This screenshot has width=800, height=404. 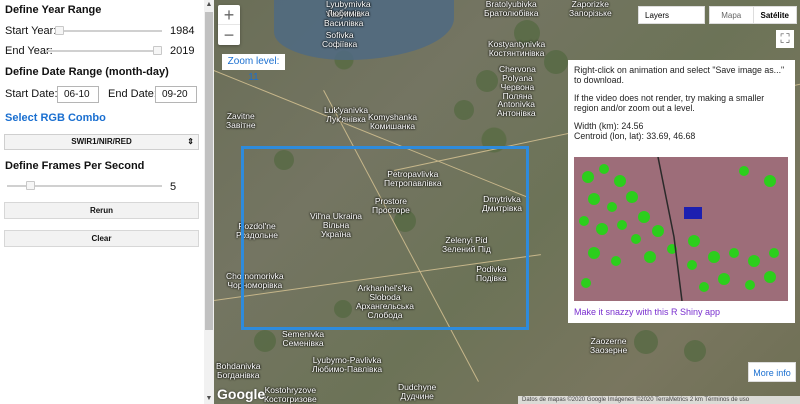 What do you see at coordinates (173, 187) in the screenshot?
I see `fps-value: 5` at bounding box center [173, 187].